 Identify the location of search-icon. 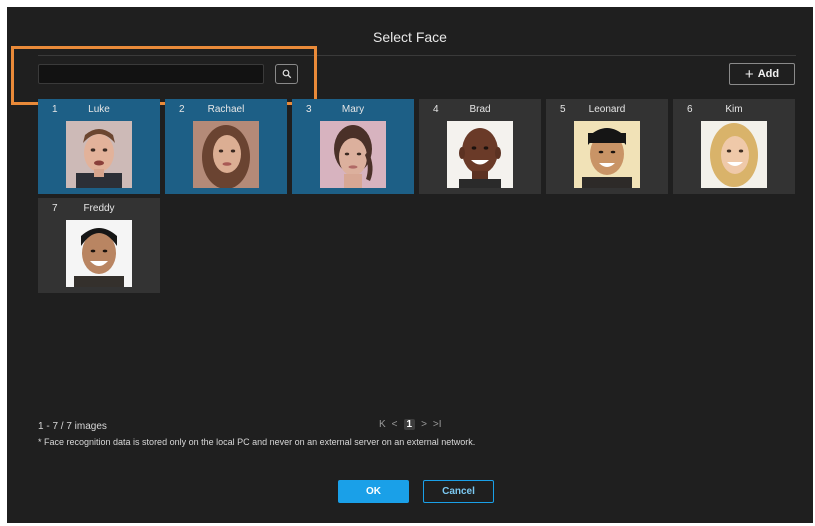
(286, 74).